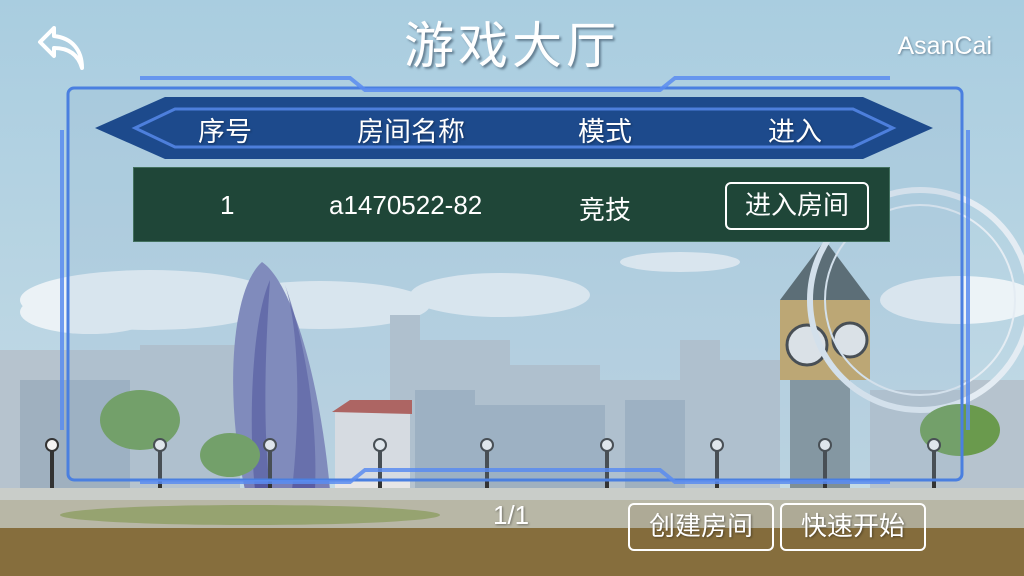  Describe the element at coordinates (227, 205) in the screenshot. I see `room-index: 1` at that location.